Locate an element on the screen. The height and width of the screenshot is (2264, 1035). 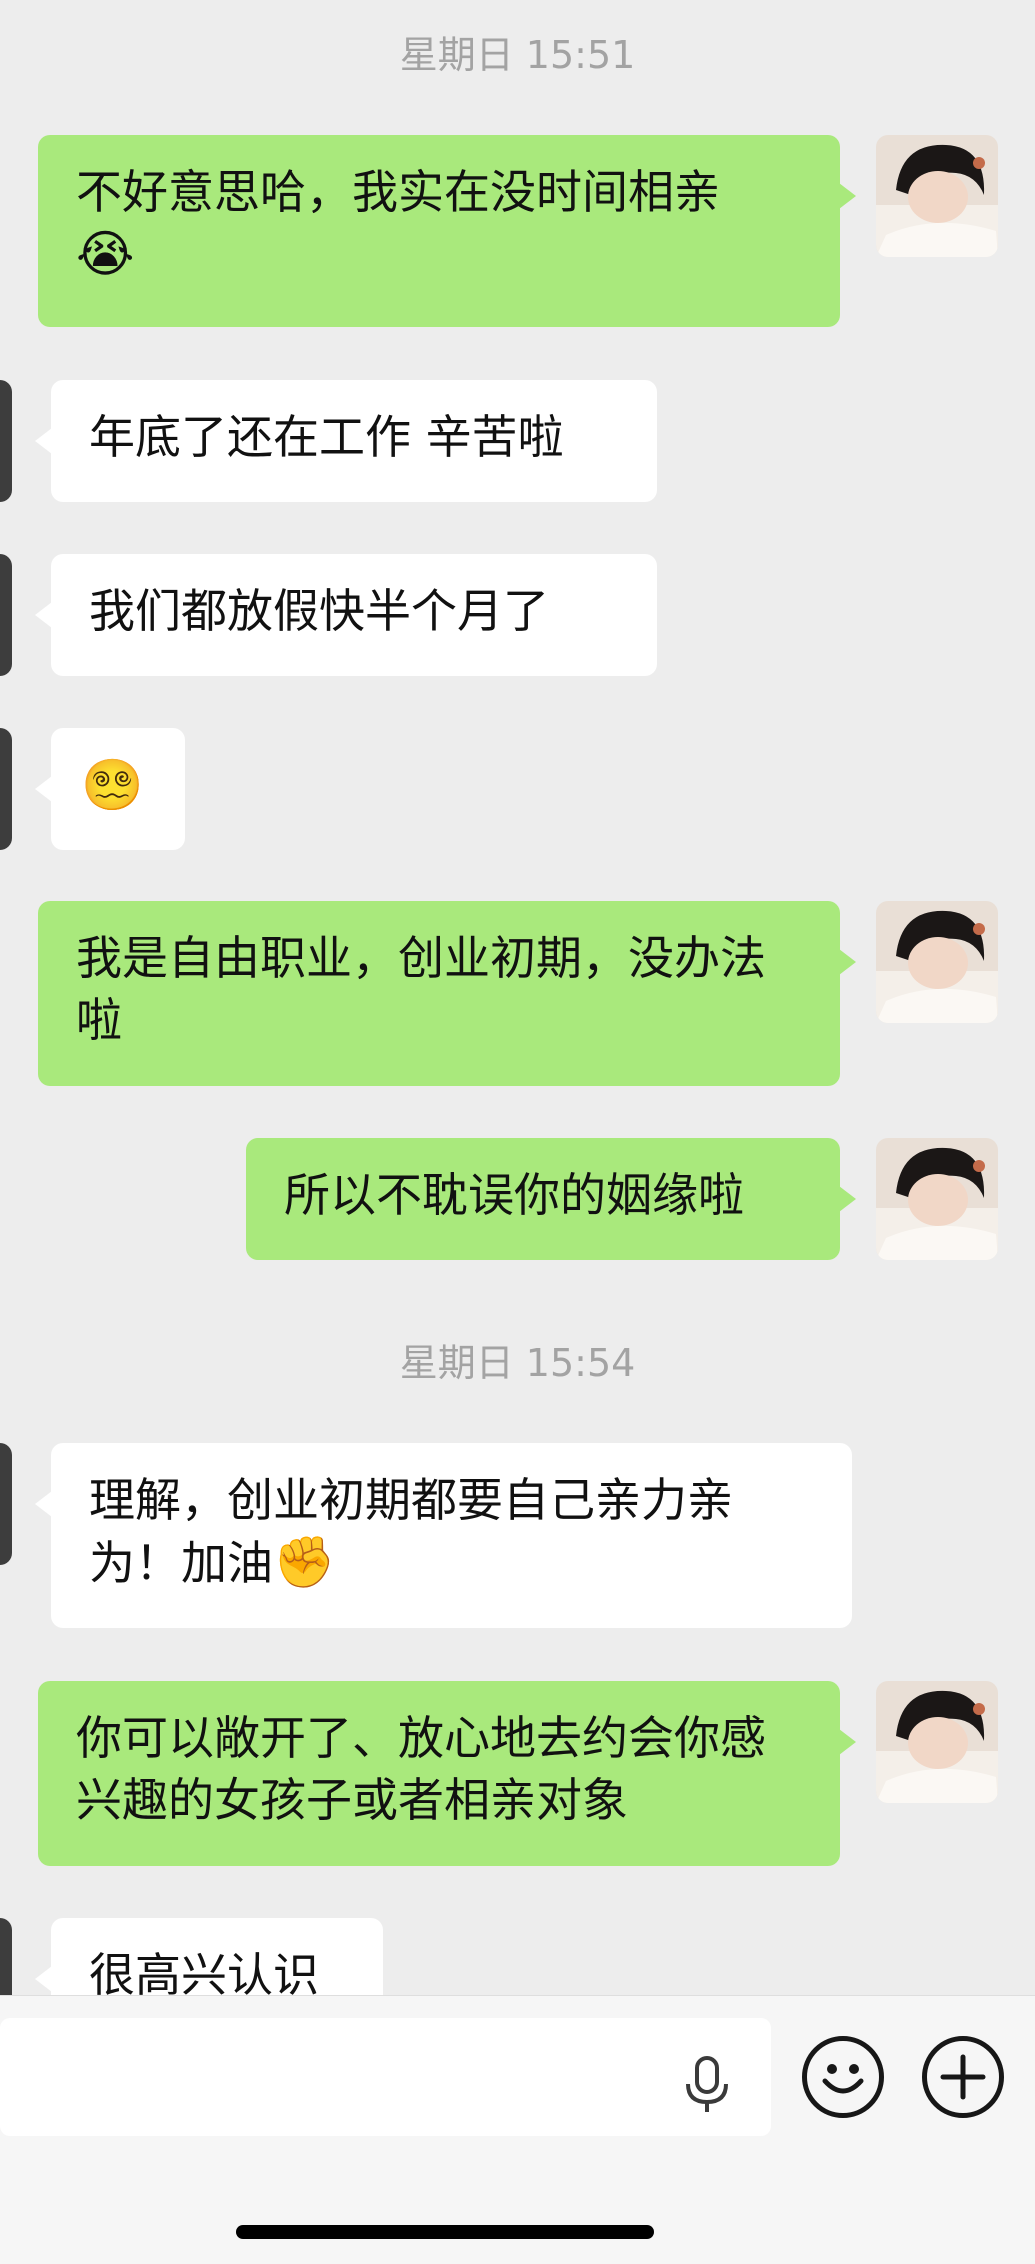
peer-message-bubble: 年底了还在工作 辛苦啦 is located at coordinates (346, 441).